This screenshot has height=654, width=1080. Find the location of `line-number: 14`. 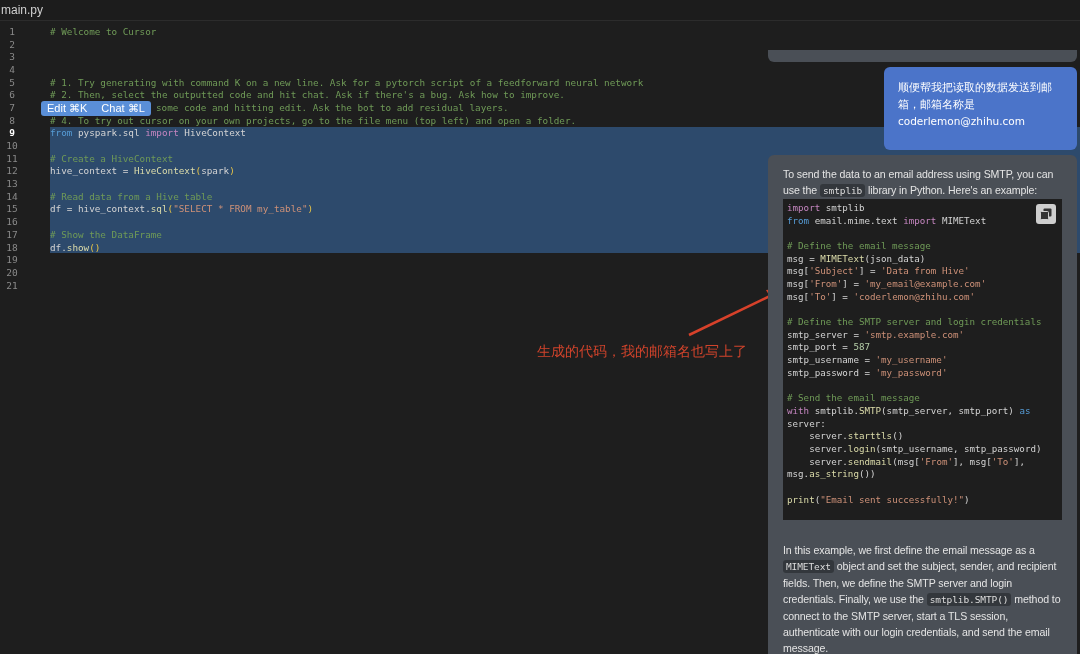

line-number: 14 is located at coordinates (12, 196).